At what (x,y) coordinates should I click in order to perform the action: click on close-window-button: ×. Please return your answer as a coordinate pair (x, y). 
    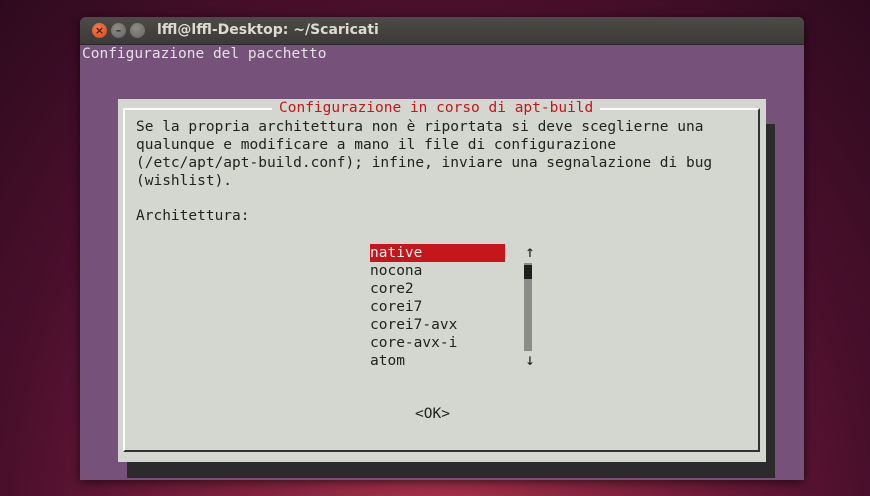
    Looking at the image, I should click on (99, 30).